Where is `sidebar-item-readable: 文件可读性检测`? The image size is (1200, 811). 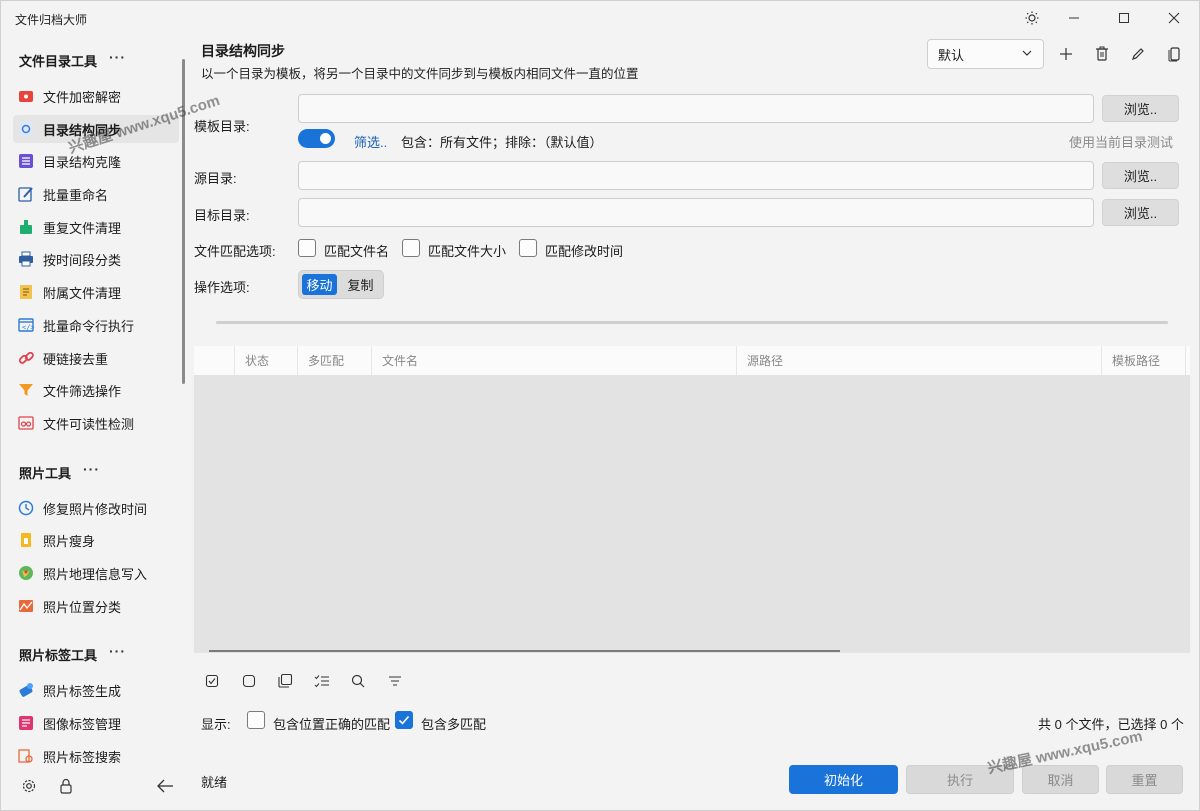 sidebar-item-readable: 文件可读性检测 is located at coordinates (96, 423).